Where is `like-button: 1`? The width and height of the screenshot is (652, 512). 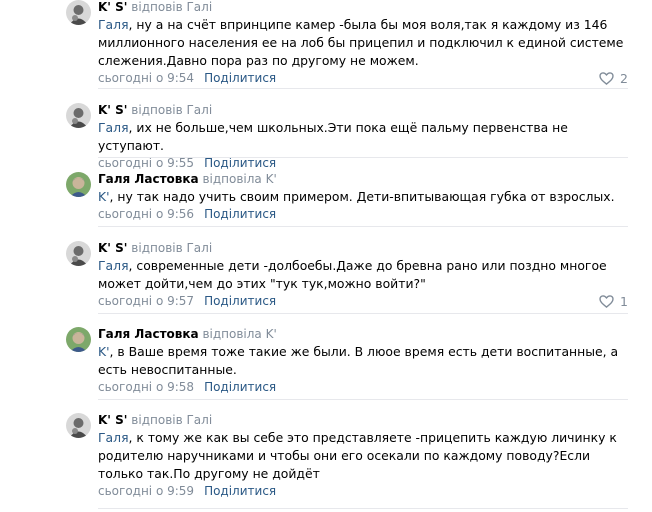 like-button: 1 is located at coordinates (613, 301).